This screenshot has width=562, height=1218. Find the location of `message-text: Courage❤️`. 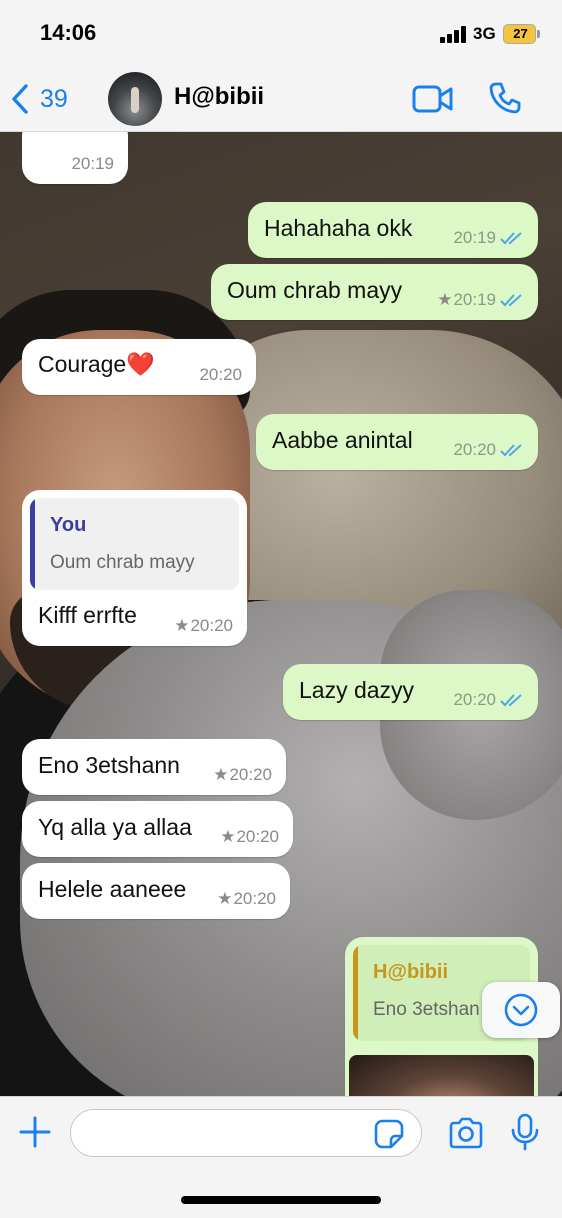

message-text: Courage❤️ is located at coordinates (96, 364).